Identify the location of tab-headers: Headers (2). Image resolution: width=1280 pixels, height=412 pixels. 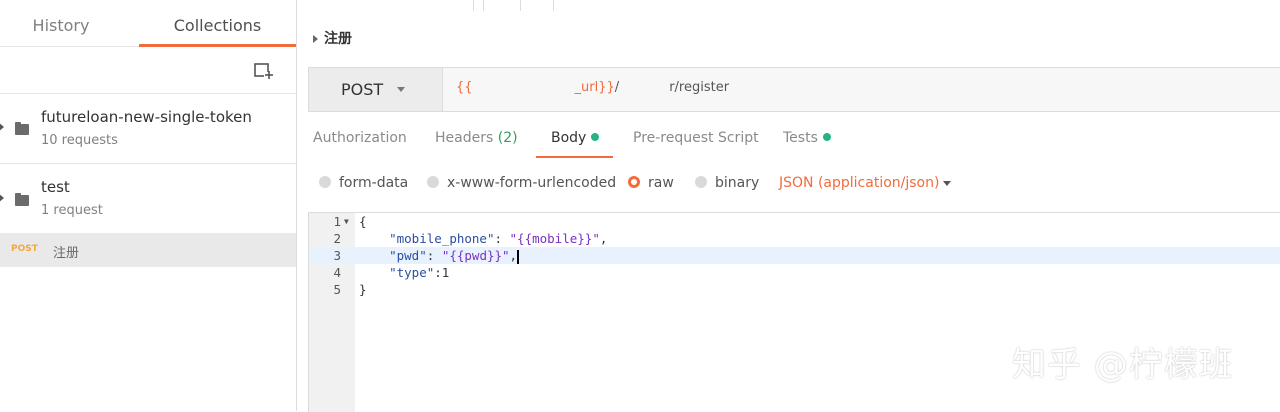
(476, 138).